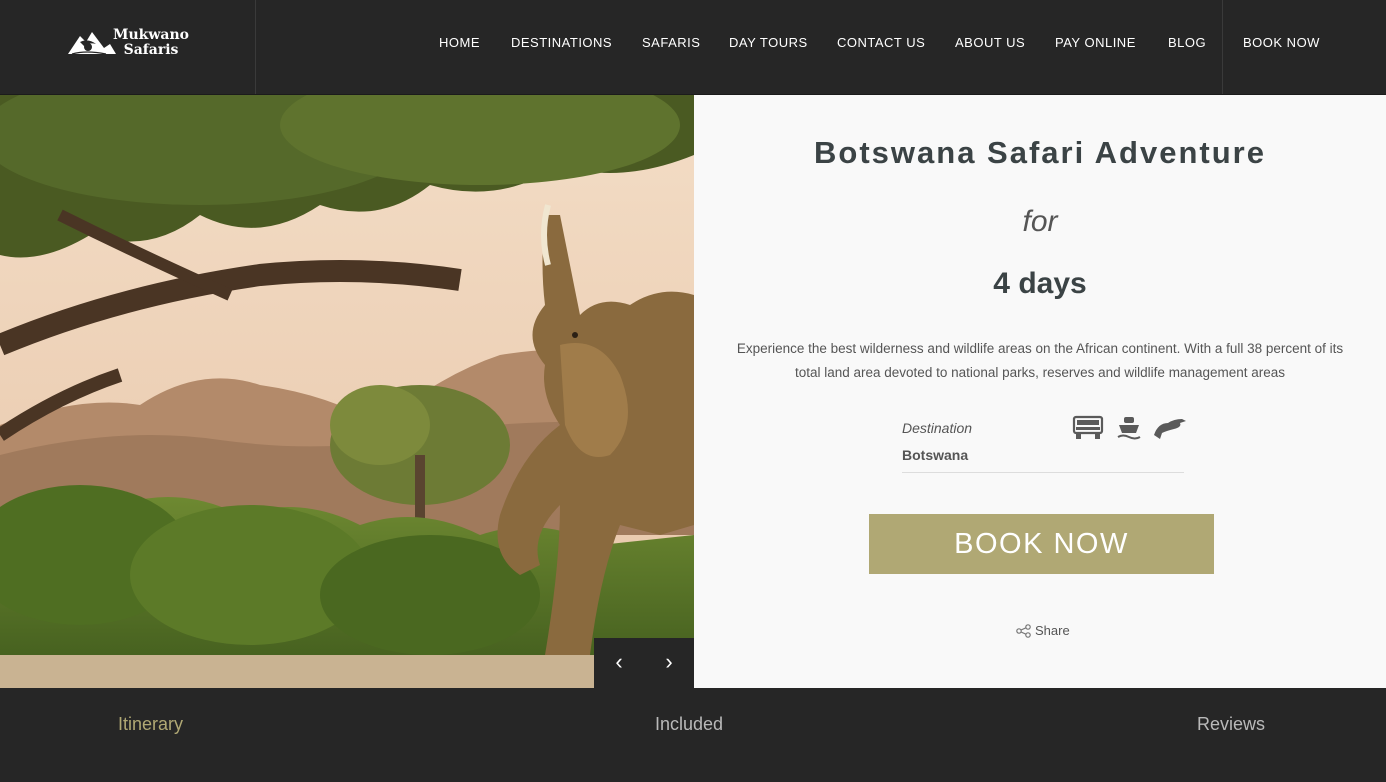 The width and height of the screenshot is (1386, 782). Describe the element at coordinates (1041, 544) in the screenshot. I see `book-now-button: BOOK NOW` at that location.